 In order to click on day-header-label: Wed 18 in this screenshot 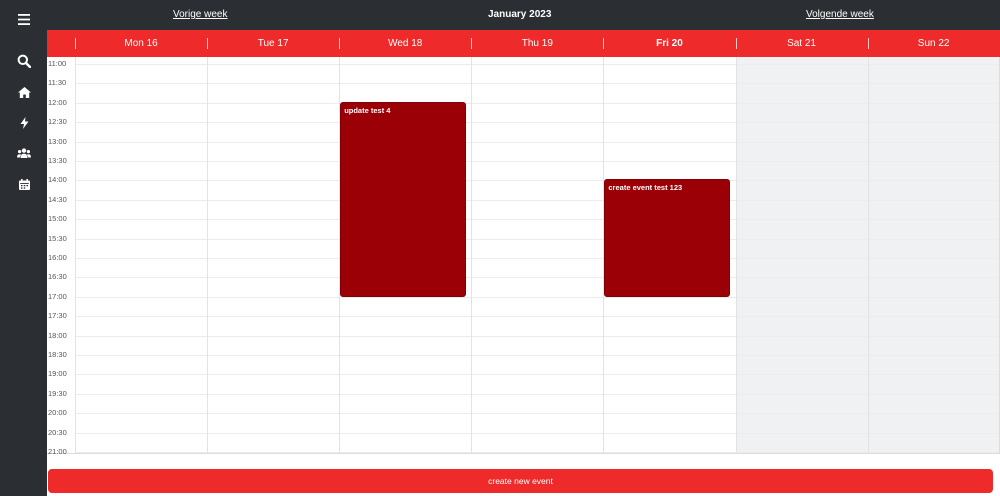, I will do `click(405, 43)`.